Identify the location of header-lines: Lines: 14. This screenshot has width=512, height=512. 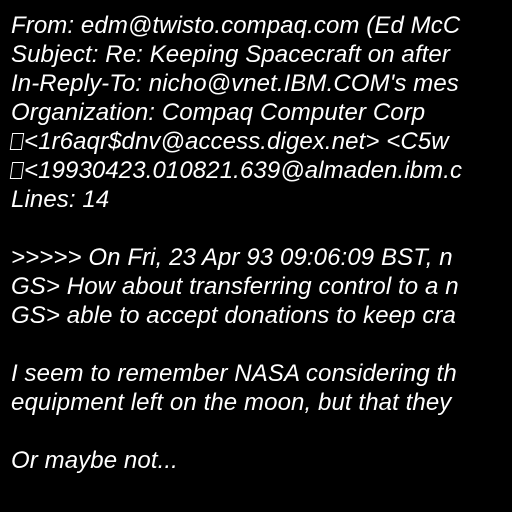
(60, 199).